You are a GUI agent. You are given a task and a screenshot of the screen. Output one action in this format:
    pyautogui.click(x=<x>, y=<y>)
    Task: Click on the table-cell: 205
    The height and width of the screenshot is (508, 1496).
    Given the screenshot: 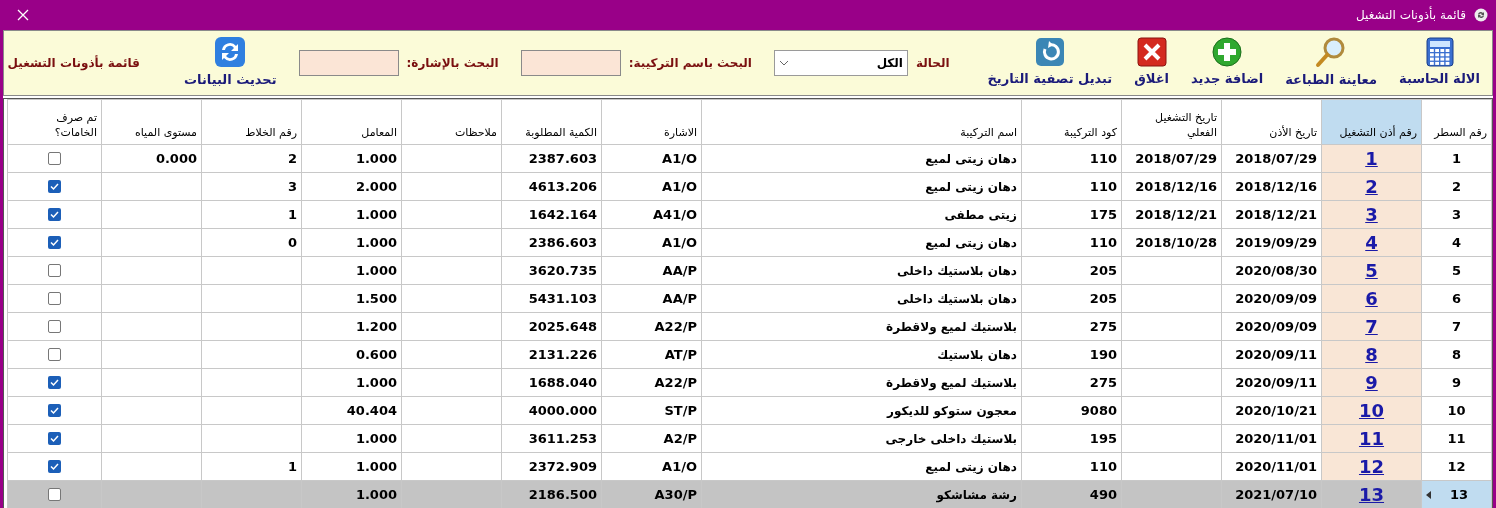 What is the action you would take?
    pyautogui.click(x=1071, y=270)
    